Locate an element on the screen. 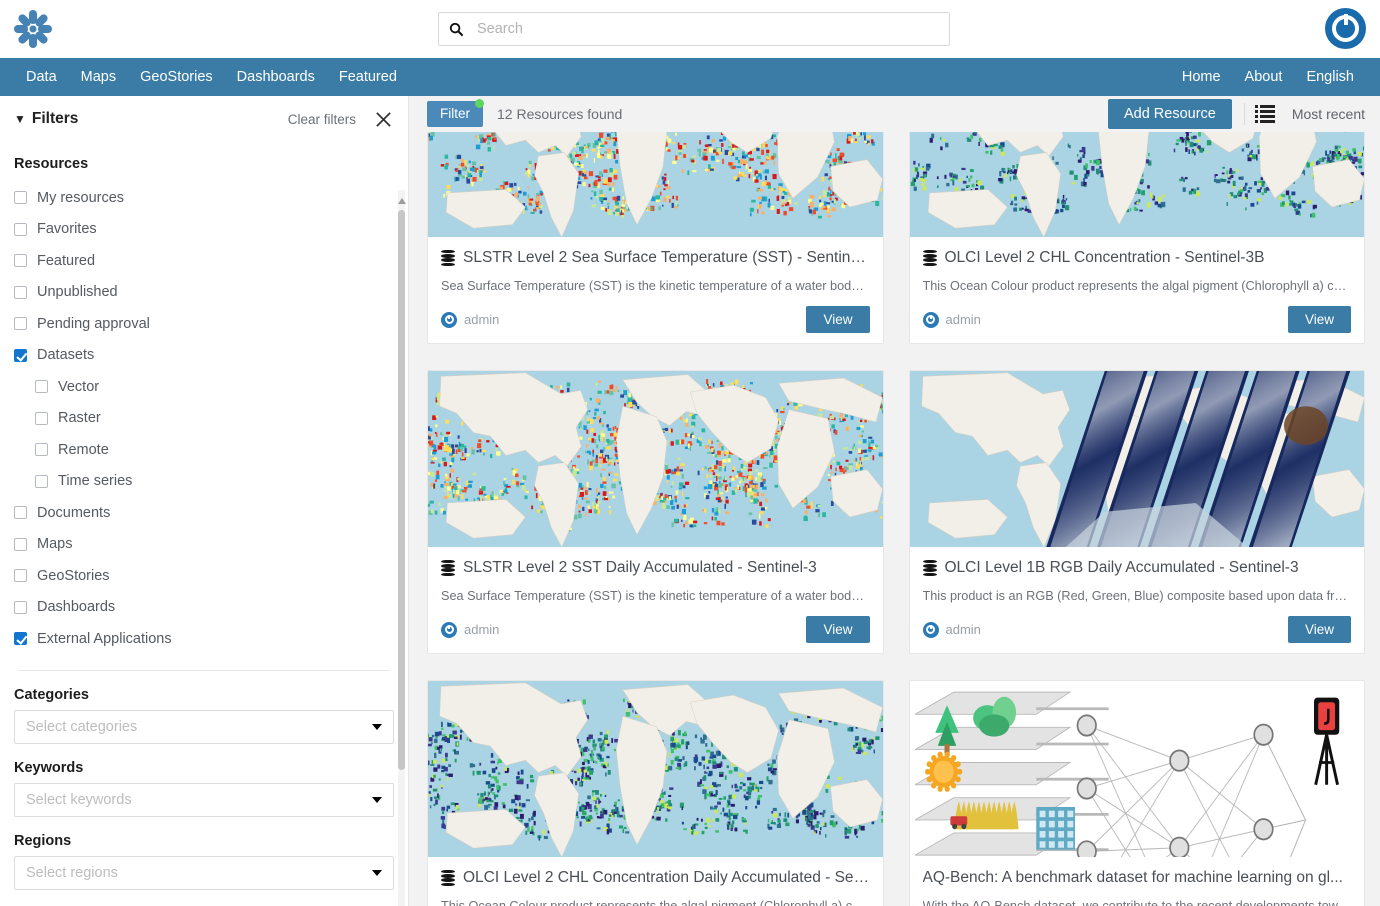 The image size is (1380, 906). nav-right-group: Home About English is located at coordinates (1268, 77).